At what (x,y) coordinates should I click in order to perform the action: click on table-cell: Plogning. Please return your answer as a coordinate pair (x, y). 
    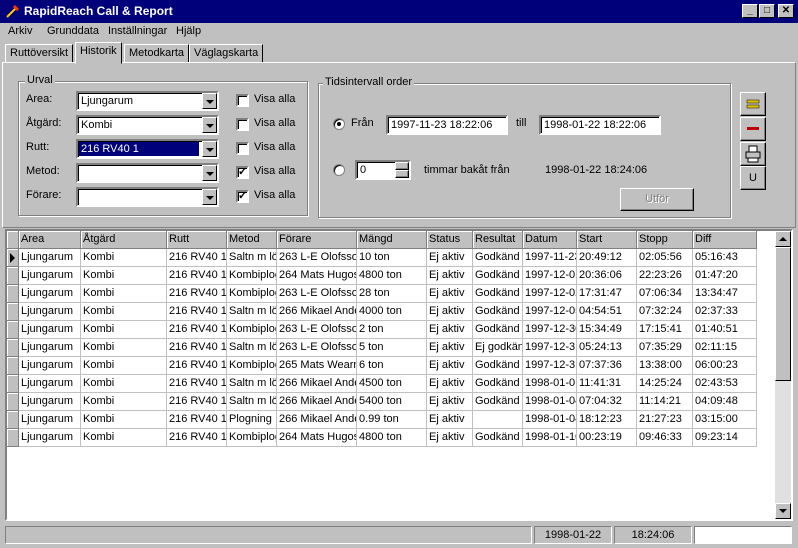
    Looking at the image, I should click on (252, 420).